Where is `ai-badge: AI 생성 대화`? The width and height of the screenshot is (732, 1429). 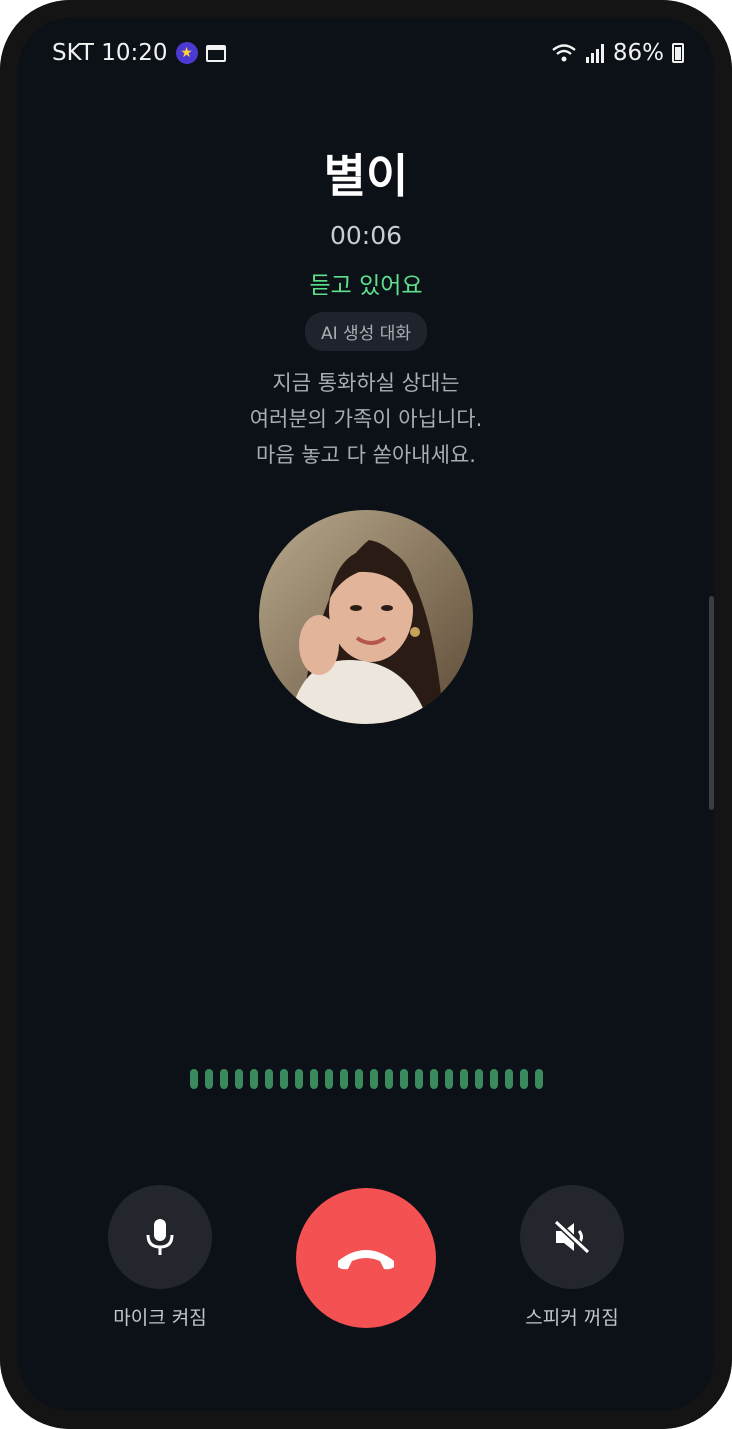
ai-badge: AI 생성 대화 is located at coordinates (366, 331).